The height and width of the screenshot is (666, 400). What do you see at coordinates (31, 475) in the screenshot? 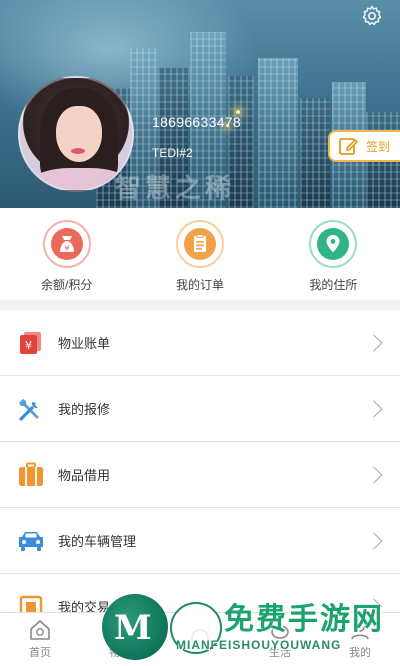
I see `luggage-icon` at bounding box center [31, 475].